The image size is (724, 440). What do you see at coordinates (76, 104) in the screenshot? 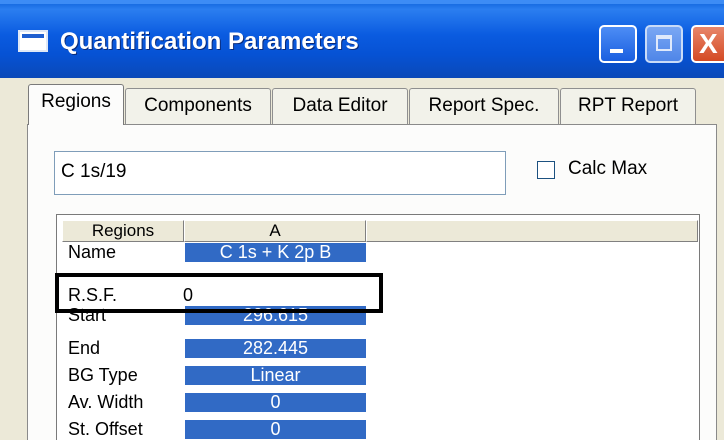
I see `tab-regions: Regions` at bounding box center [76, 104].